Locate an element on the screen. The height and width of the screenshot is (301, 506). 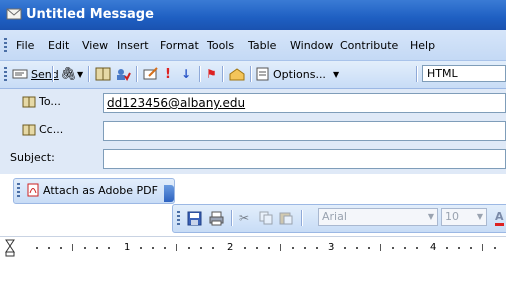
ruler: 1 2 3 4 is located at coordinates (253, 247).